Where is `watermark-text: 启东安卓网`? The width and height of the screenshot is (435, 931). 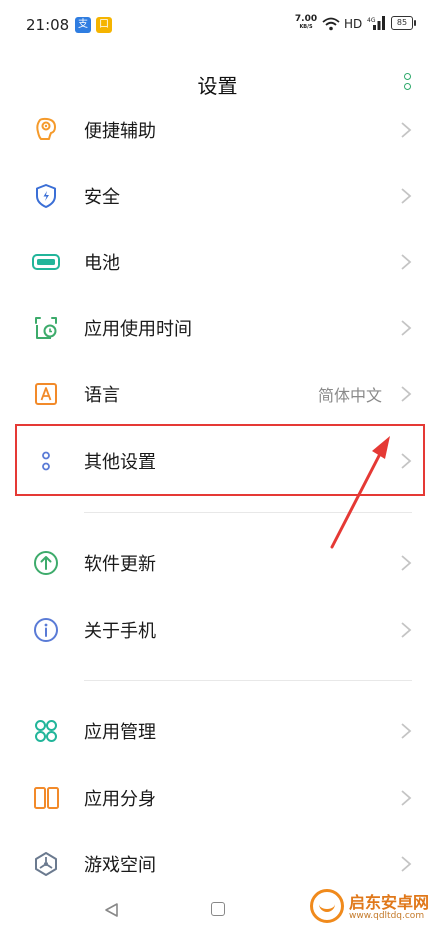
watermark-text: 启东安卓网 is located at coordinates (389, 902).